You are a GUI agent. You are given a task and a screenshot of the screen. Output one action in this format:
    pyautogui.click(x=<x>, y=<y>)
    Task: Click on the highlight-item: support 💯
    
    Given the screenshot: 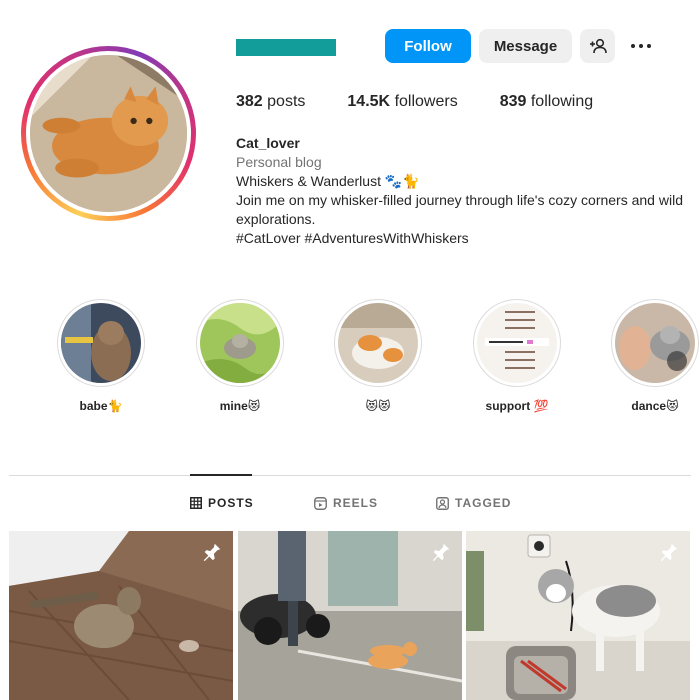 What is the action you would take?
    pyautogui.click(x=517, y=356)
    